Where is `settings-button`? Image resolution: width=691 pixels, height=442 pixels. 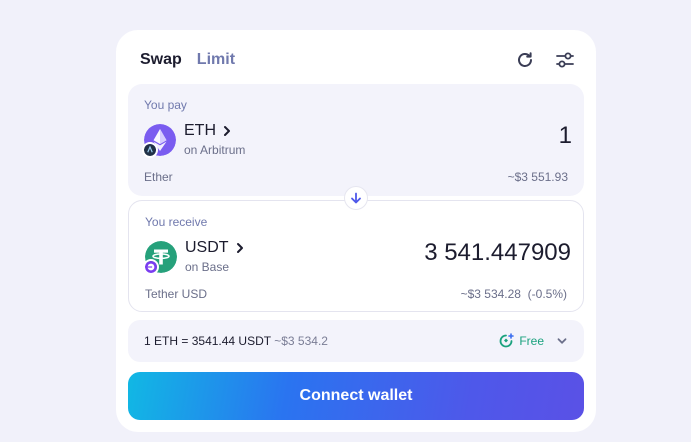
settings-button is located at coordinates (565, 60).